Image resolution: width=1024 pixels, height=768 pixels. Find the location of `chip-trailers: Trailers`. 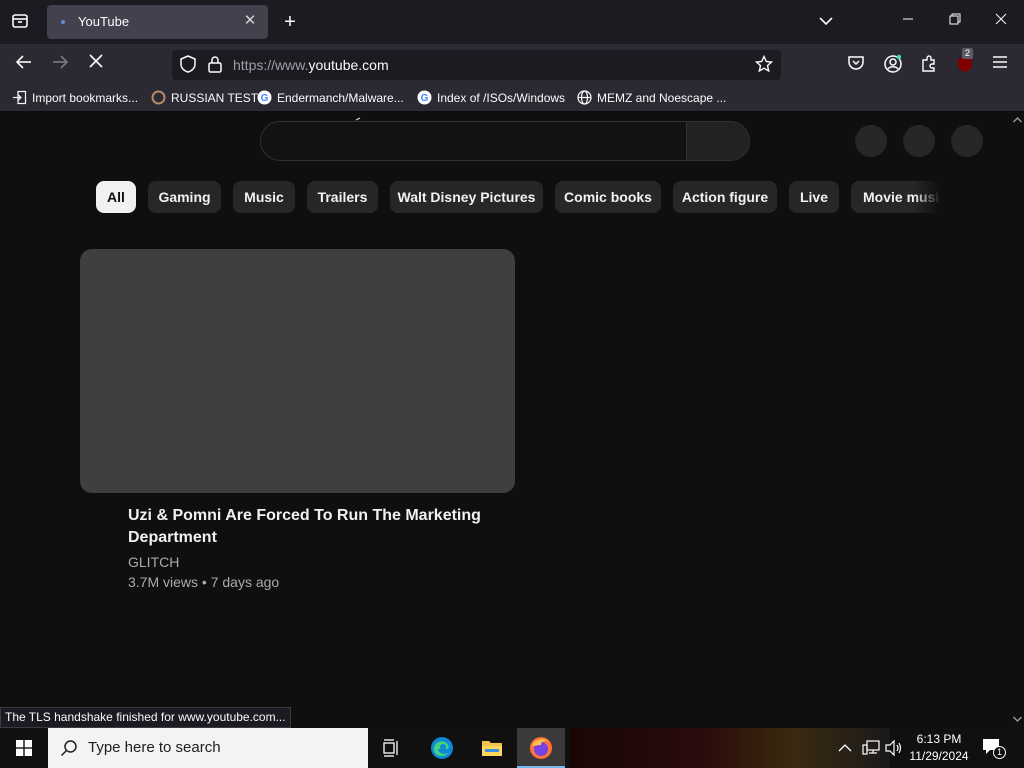

chip-trailers: Trailers is located at coordinates (342, 197).